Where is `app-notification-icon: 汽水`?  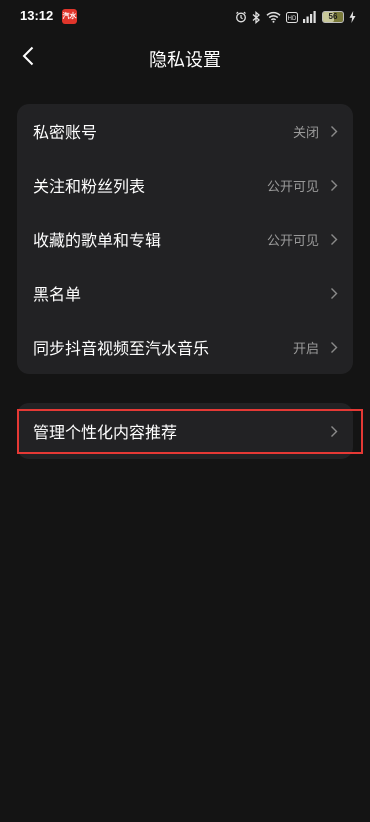
app-notification-icon: 汽水 is located at coordinates (69, 16).